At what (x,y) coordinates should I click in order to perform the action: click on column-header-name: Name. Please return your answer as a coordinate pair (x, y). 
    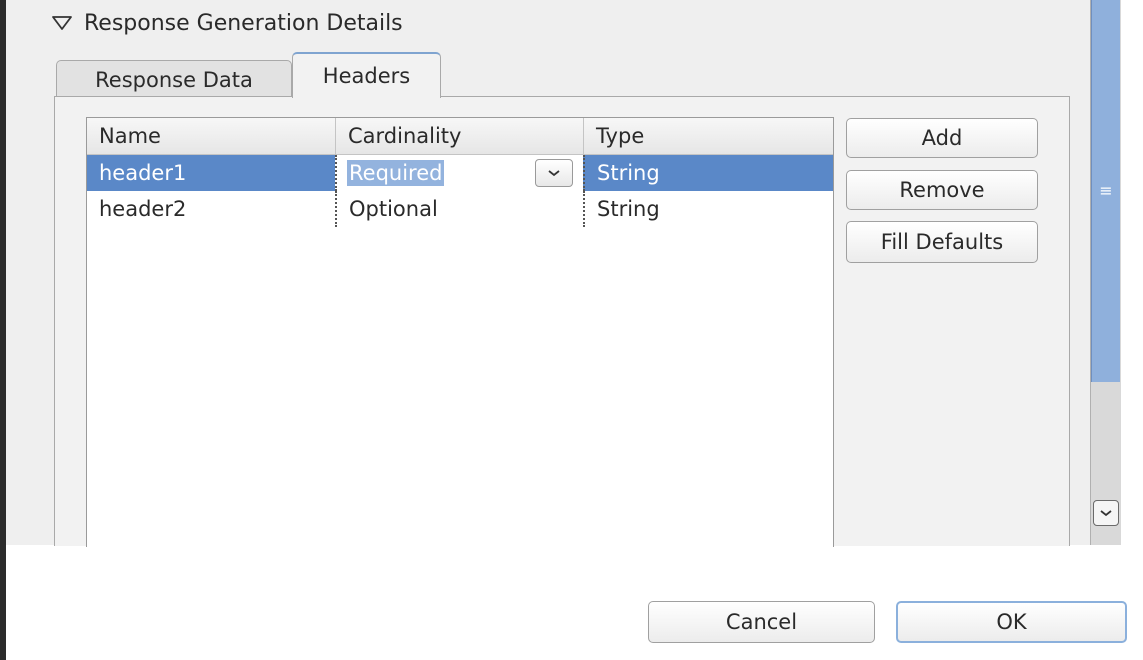
    Looking at the image, I should click on (211, 136).